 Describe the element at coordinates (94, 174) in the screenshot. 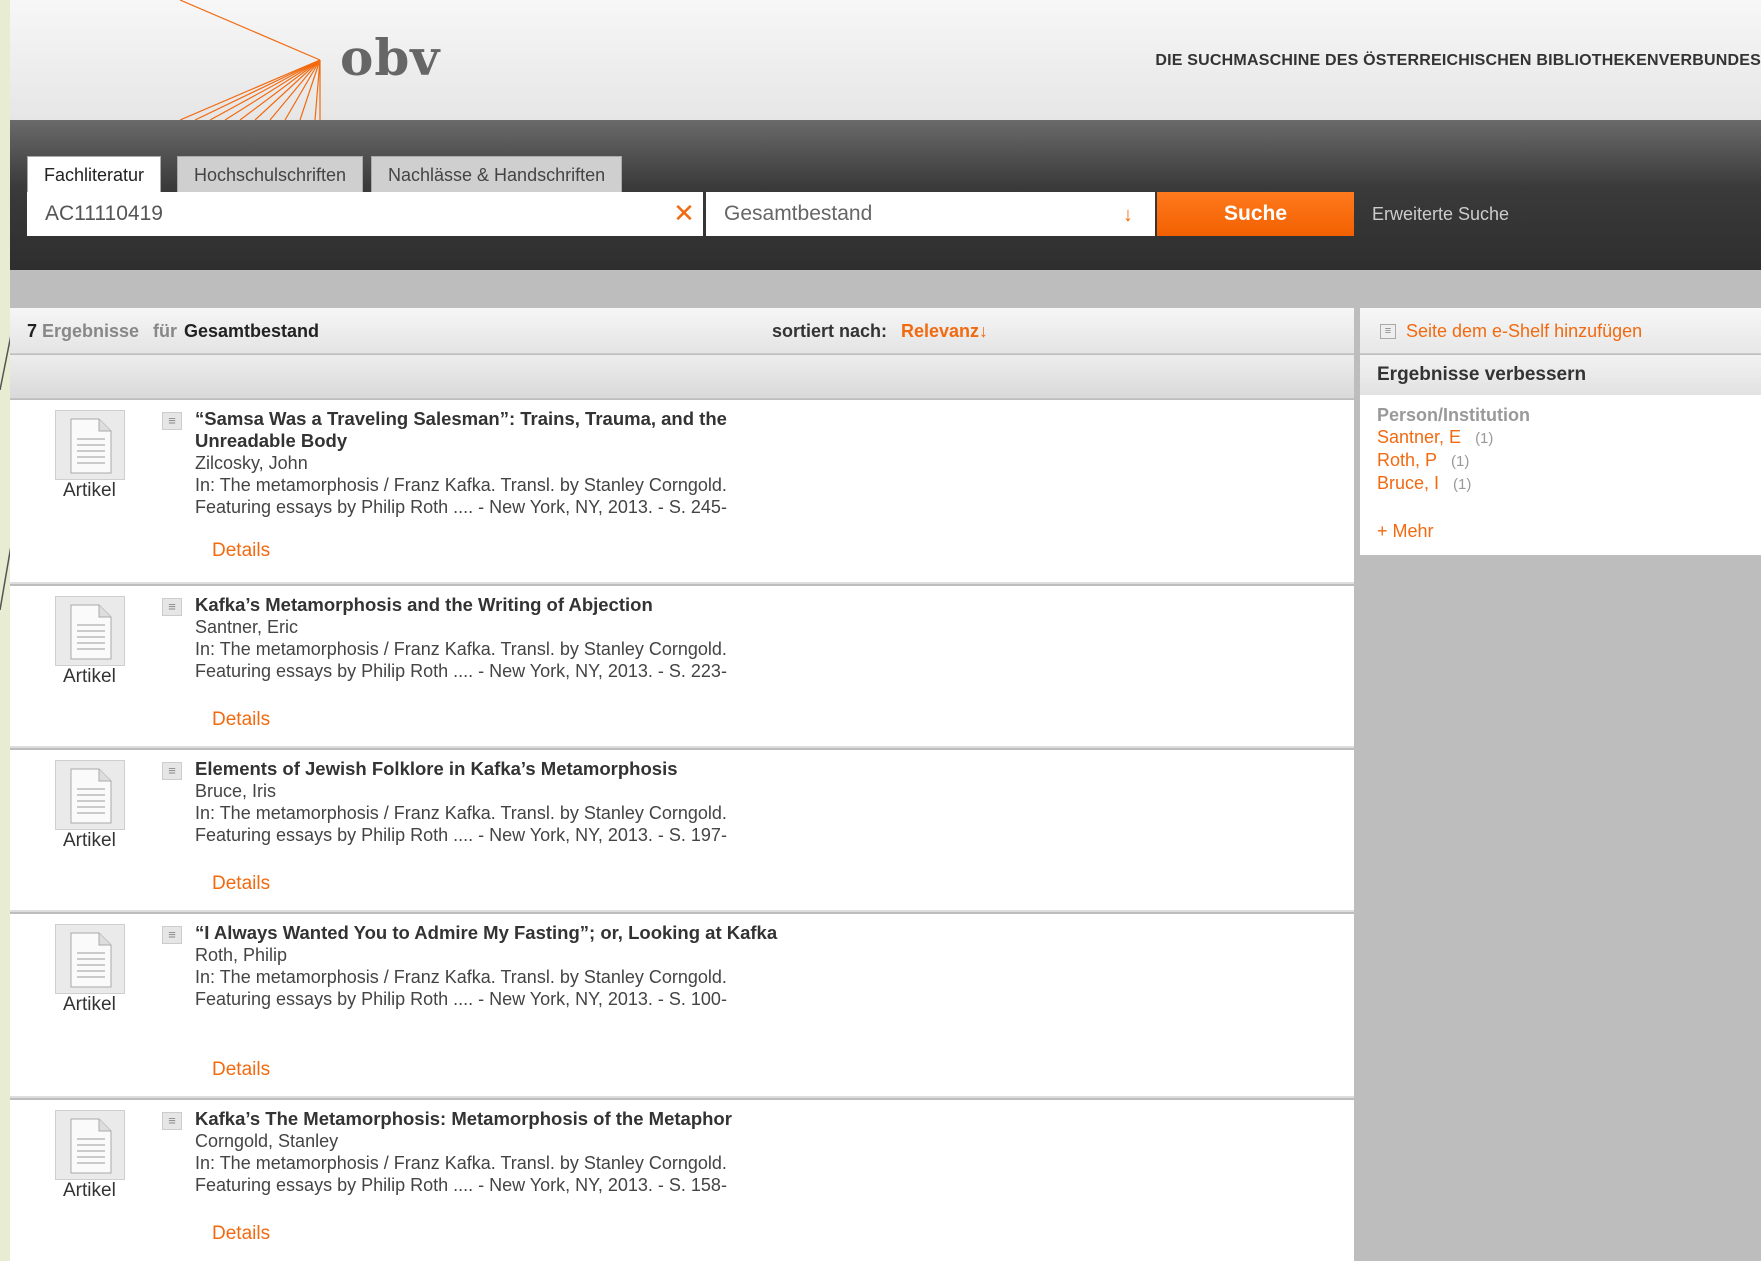

I see `tab-fachliteratur: Fachliteratur` at that location.